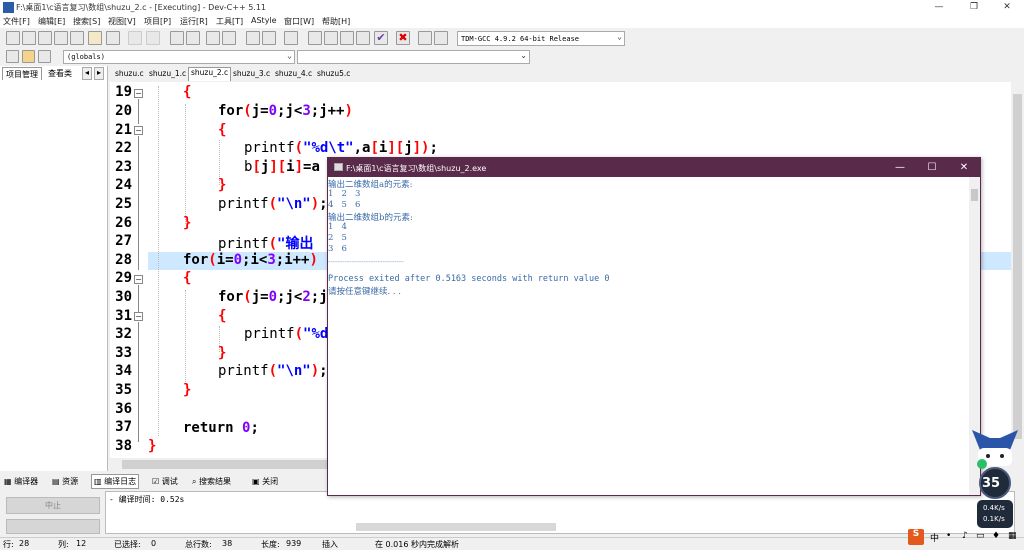 This screenshot has width=1024, height=550. I want to click on menu-run: 运行[R], so click(194, 21).